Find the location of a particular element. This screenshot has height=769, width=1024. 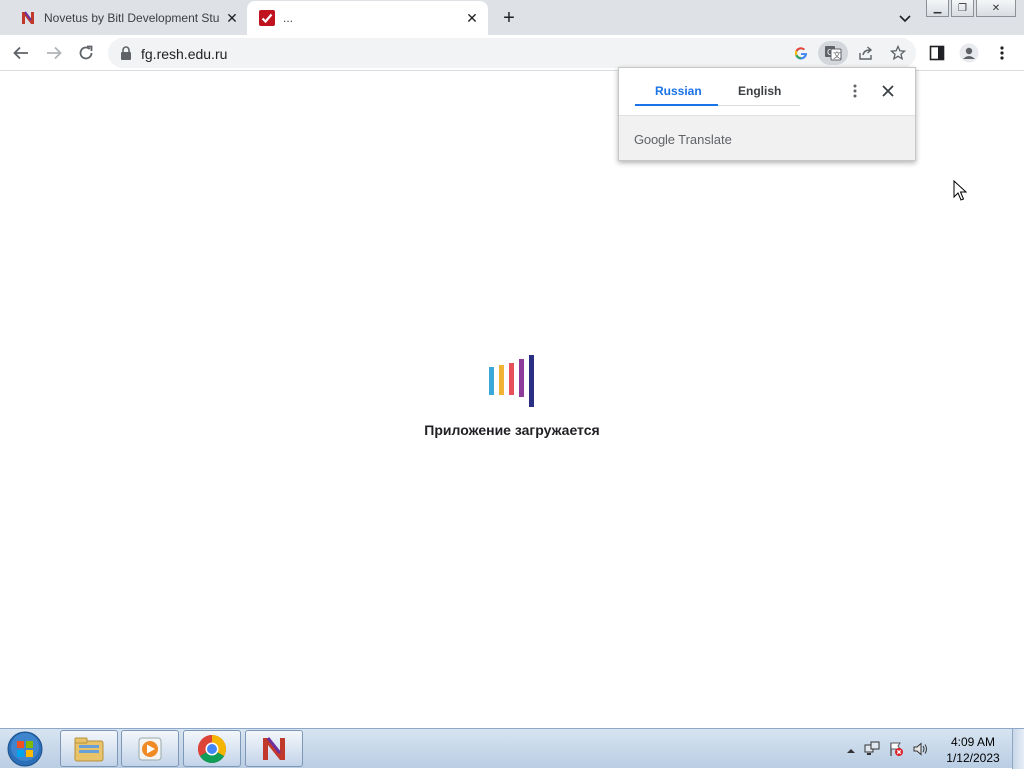

window-controls: ▁ ❐ ✕ is located at coordinates (971, 8).